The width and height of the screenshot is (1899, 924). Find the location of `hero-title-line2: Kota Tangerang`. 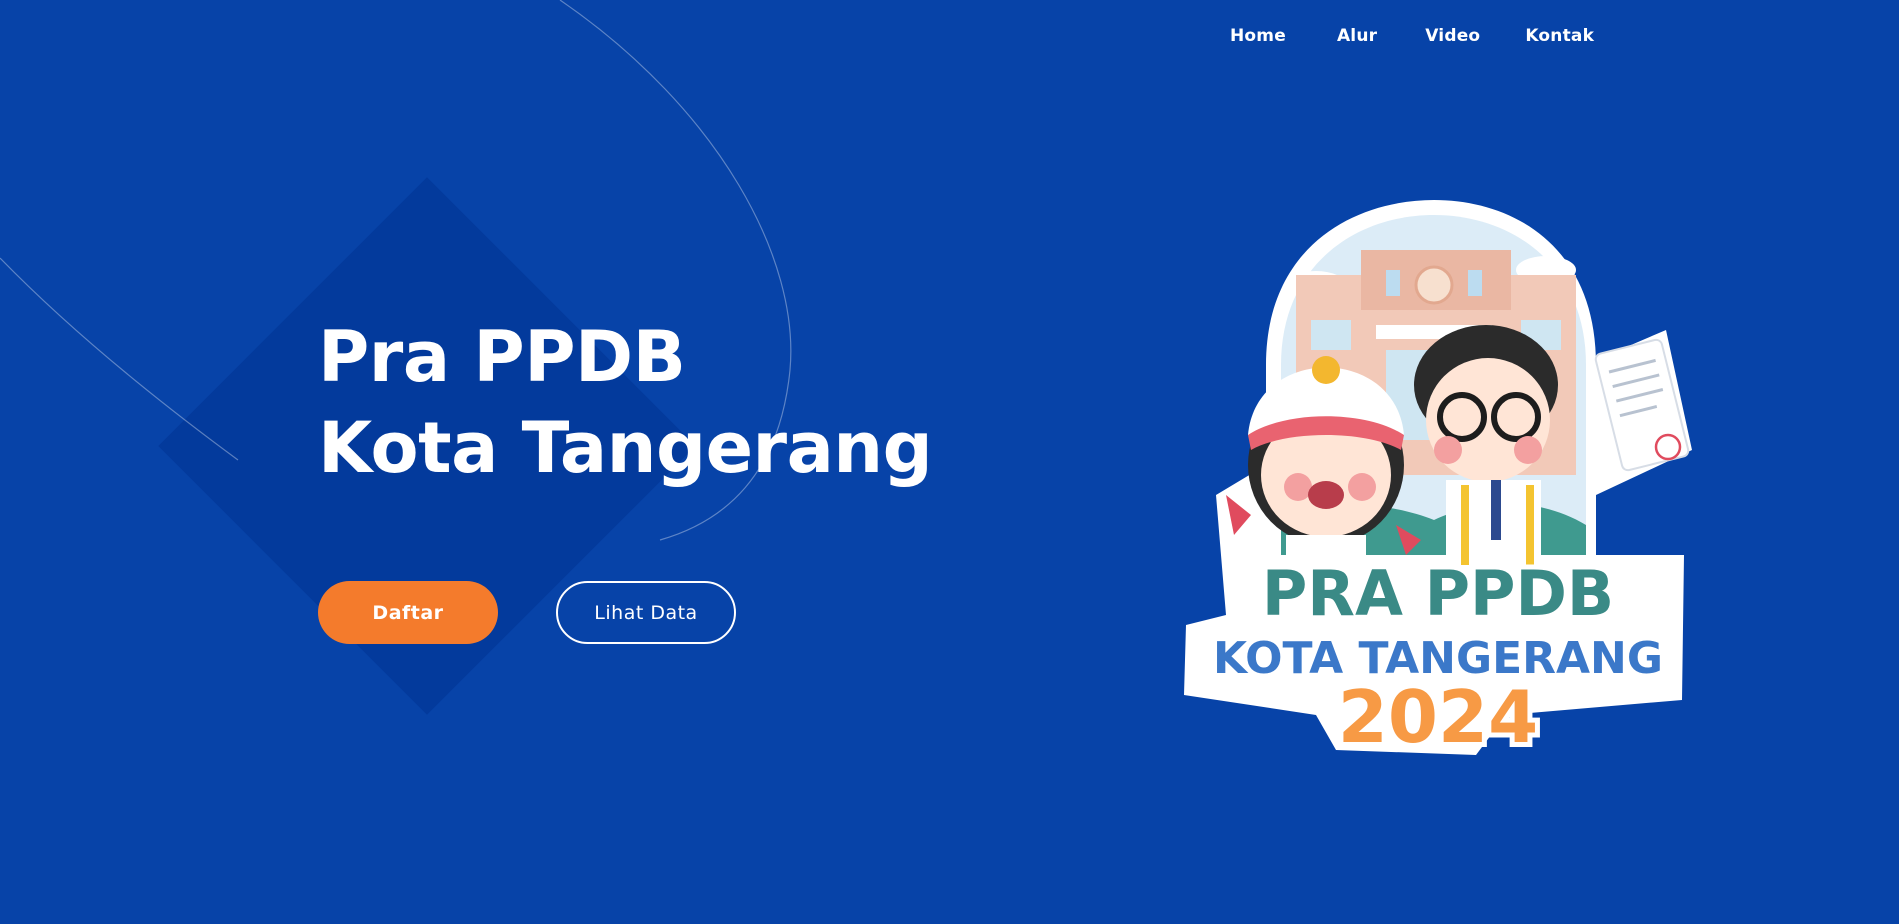

hero-title-line2: Kota Tangerang is located at coordinates (625, 448).